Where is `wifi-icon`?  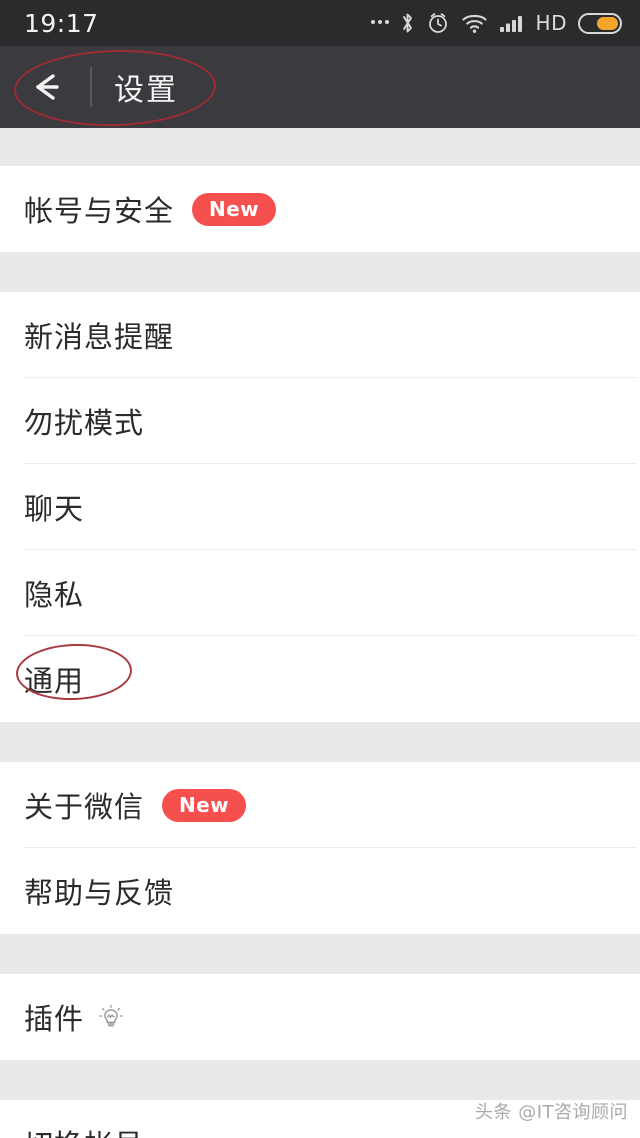 wifi-icon is located at coordinates (474, 23).